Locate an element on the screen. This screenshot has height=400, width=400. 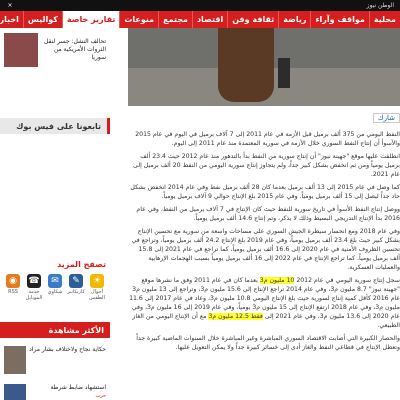
phone-icon: ☎ is located at coordinates (34, 281).